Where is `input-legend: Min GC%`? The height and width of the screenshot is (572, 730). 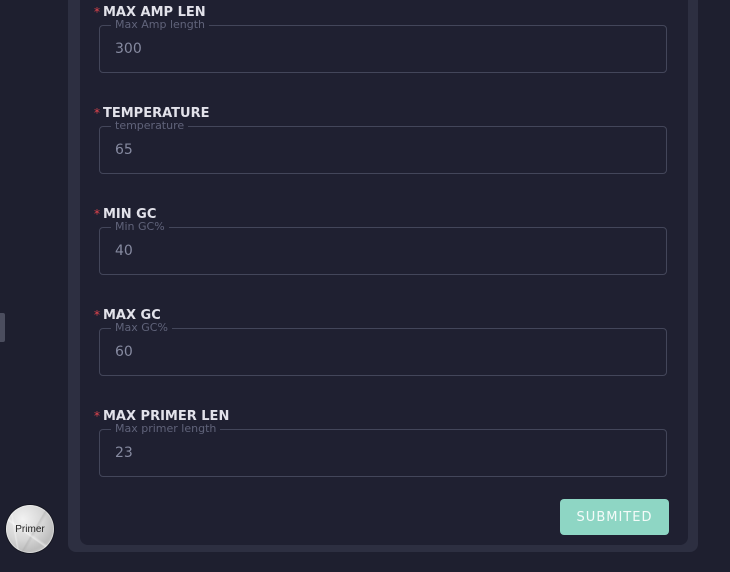 input-legend: Min GC% is located at coordinates (140, 227).